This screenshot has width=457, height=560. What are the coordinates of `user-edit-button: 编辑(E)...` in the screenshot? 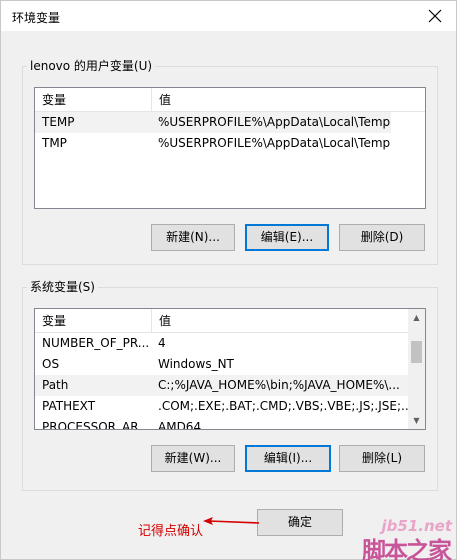 It's located at (287, 237).